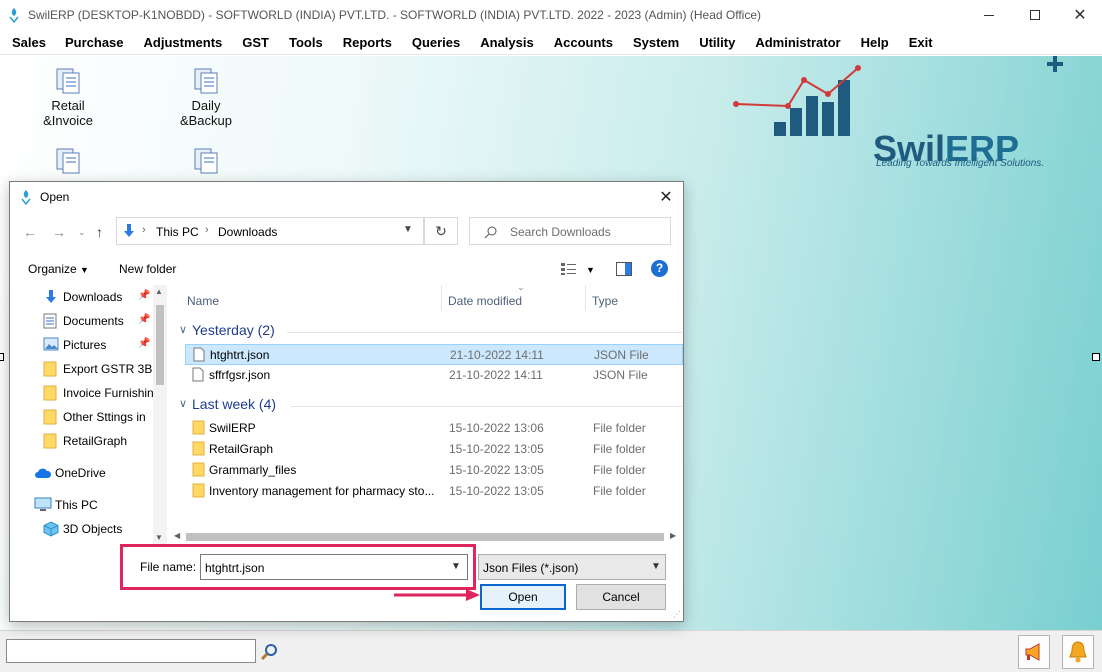 This screenshot has width=1102, height=672. I want to click on breadcrumb-this-pc: This PC, so click(177, 232).